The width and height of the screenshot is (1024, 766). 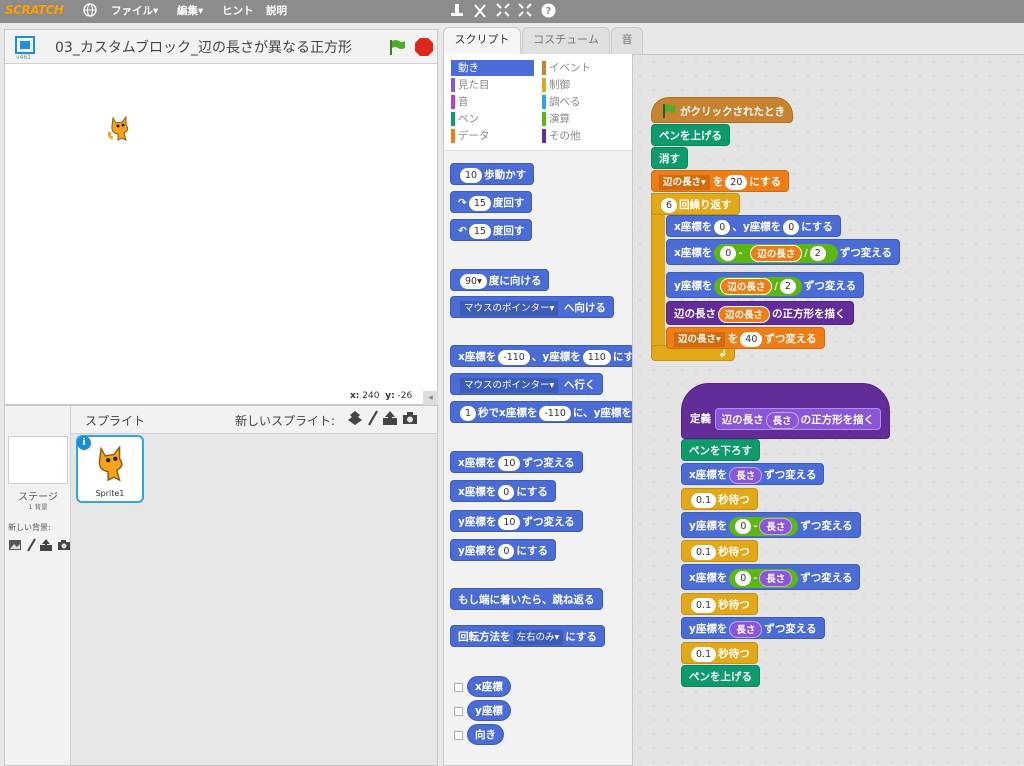 What do you see at coordinates (90, 11) in the screenshot?
I see `globe-icon` at bounding box center [90, 11].